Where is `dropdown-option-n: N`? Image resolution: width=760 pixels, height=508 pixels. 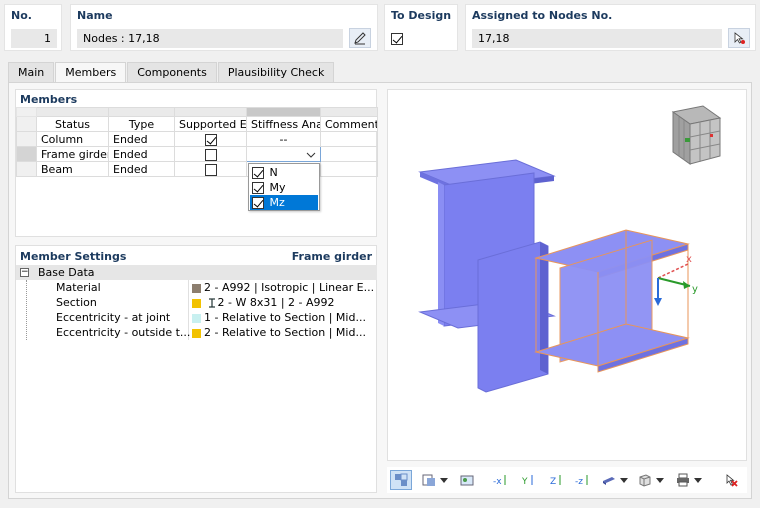
dropdown-option-n: N is located at coordinates (284, 172).